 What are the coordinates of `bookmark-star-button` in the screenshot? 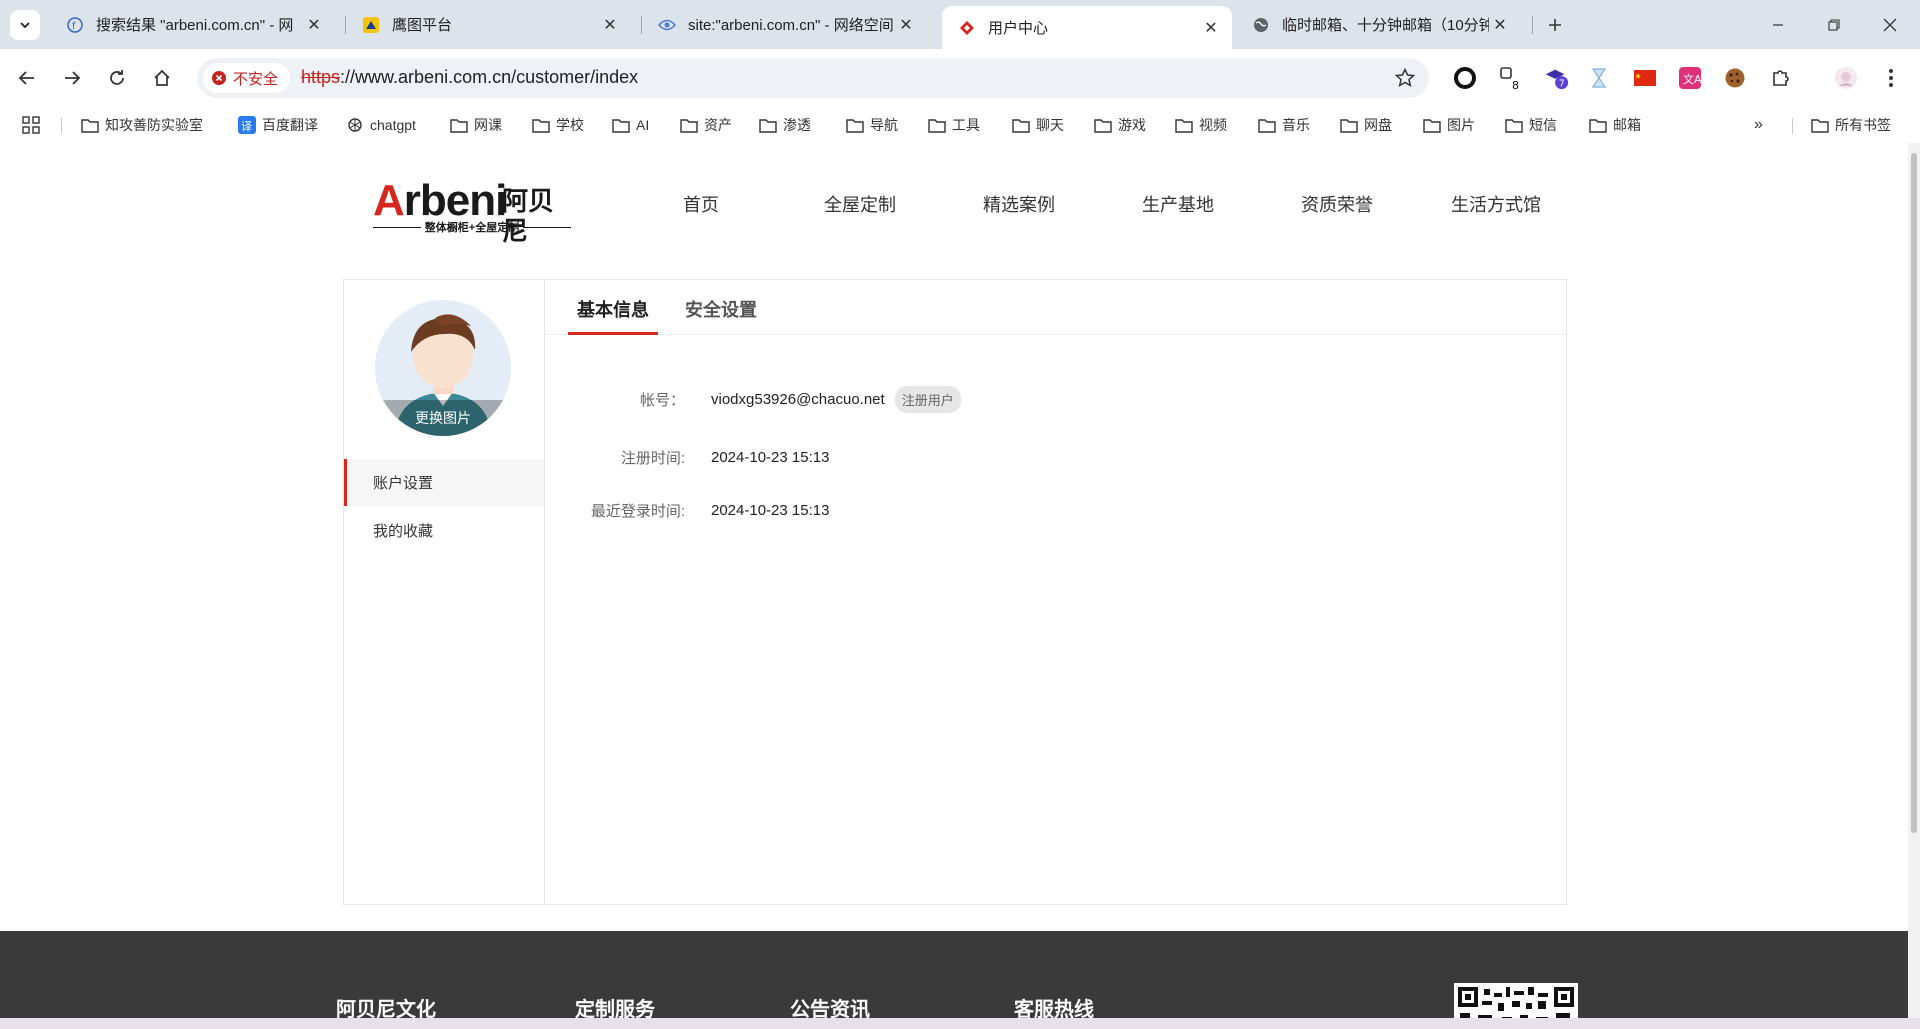 It's located at (1405, 78).